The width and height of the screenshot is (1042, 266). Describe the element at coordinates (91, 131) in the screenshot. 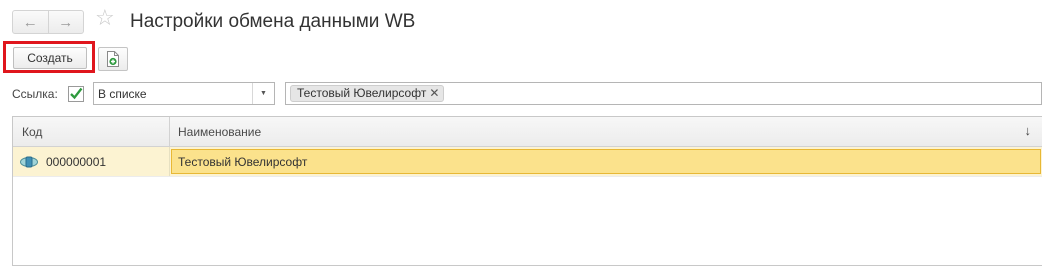

I see `column-header-code: Код` at that location.